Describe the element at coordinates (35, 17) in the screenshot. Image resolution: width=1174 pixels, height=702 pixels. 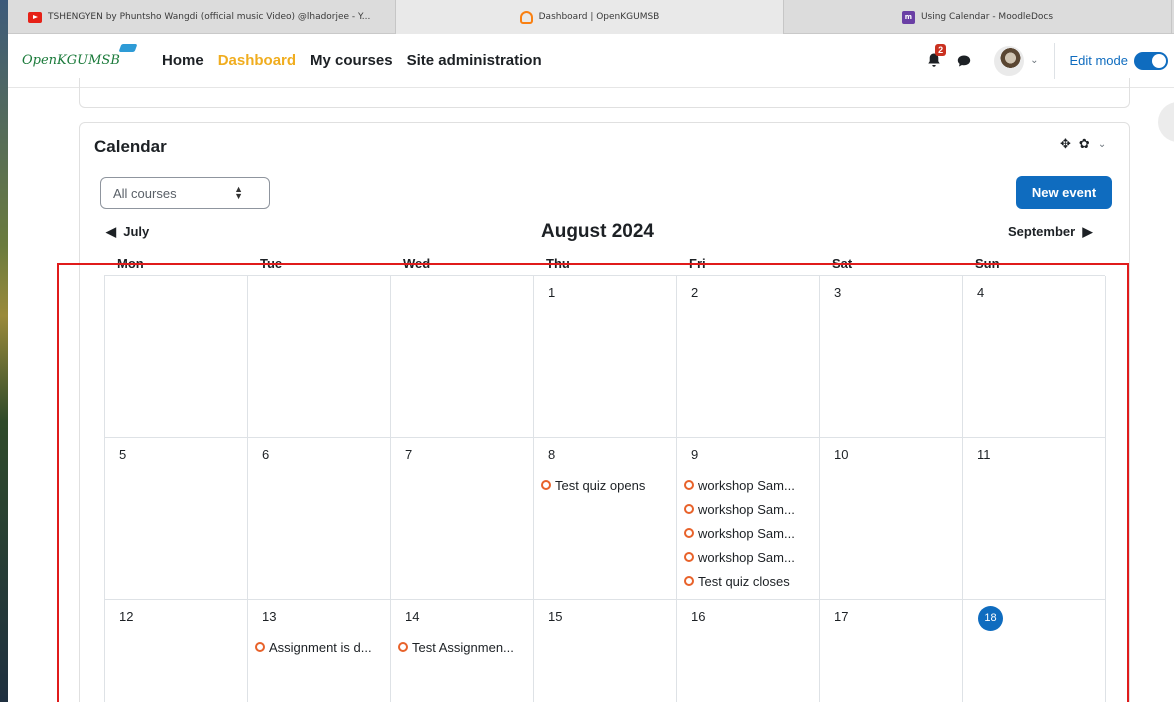
I see `youtube-icon` at that location.